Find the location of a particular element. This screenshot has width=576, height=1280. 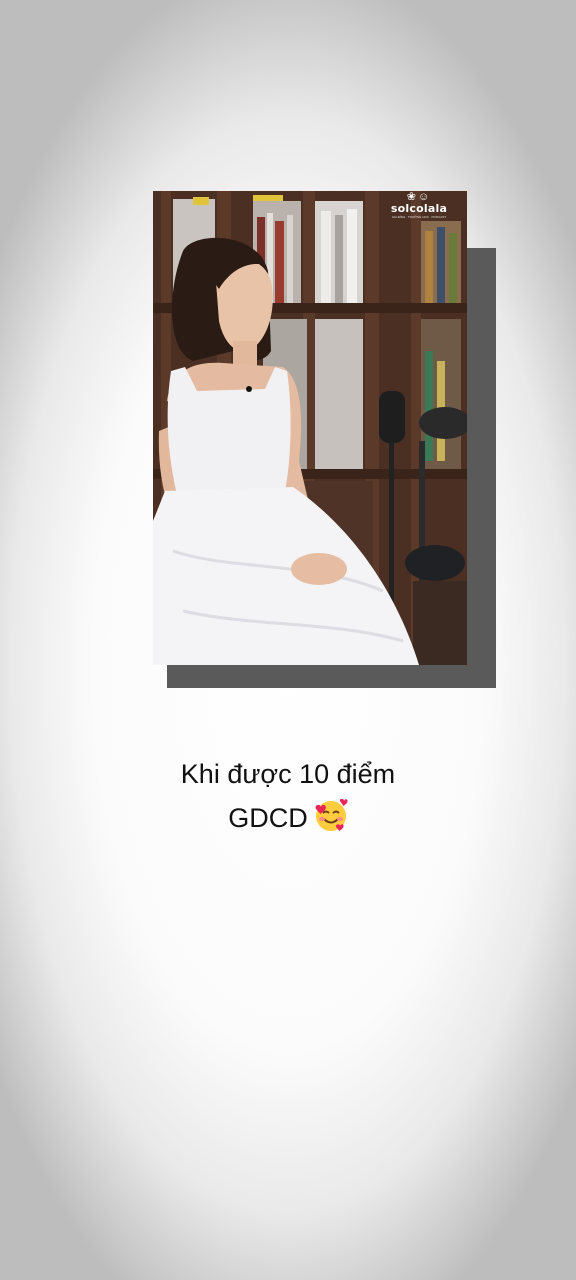

logo-tagline: GIA ĐÌNH · TRƯỜNG HỌC · PODCAST is located at coordinates (419, 217).